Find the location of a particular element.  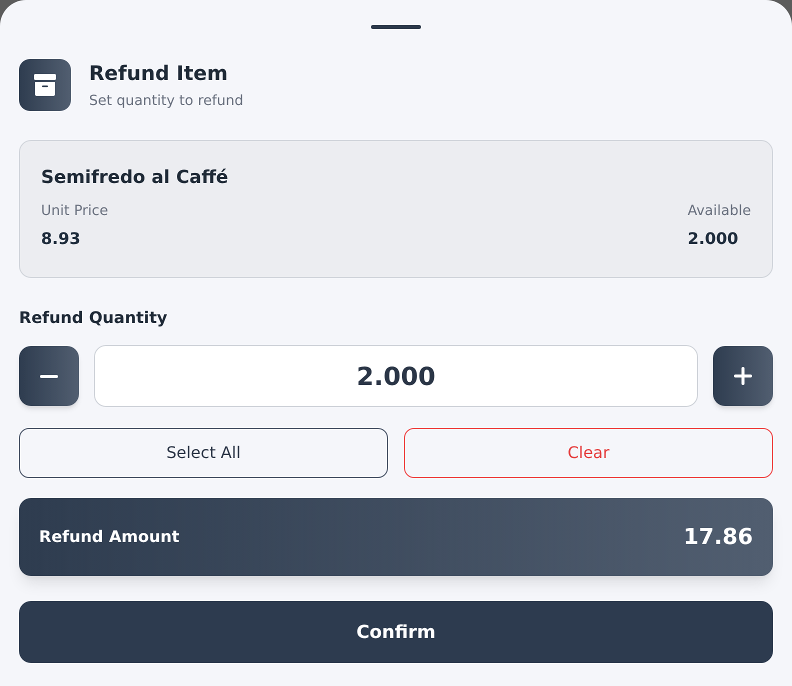

increase-button is located at coordinates (743, 376).